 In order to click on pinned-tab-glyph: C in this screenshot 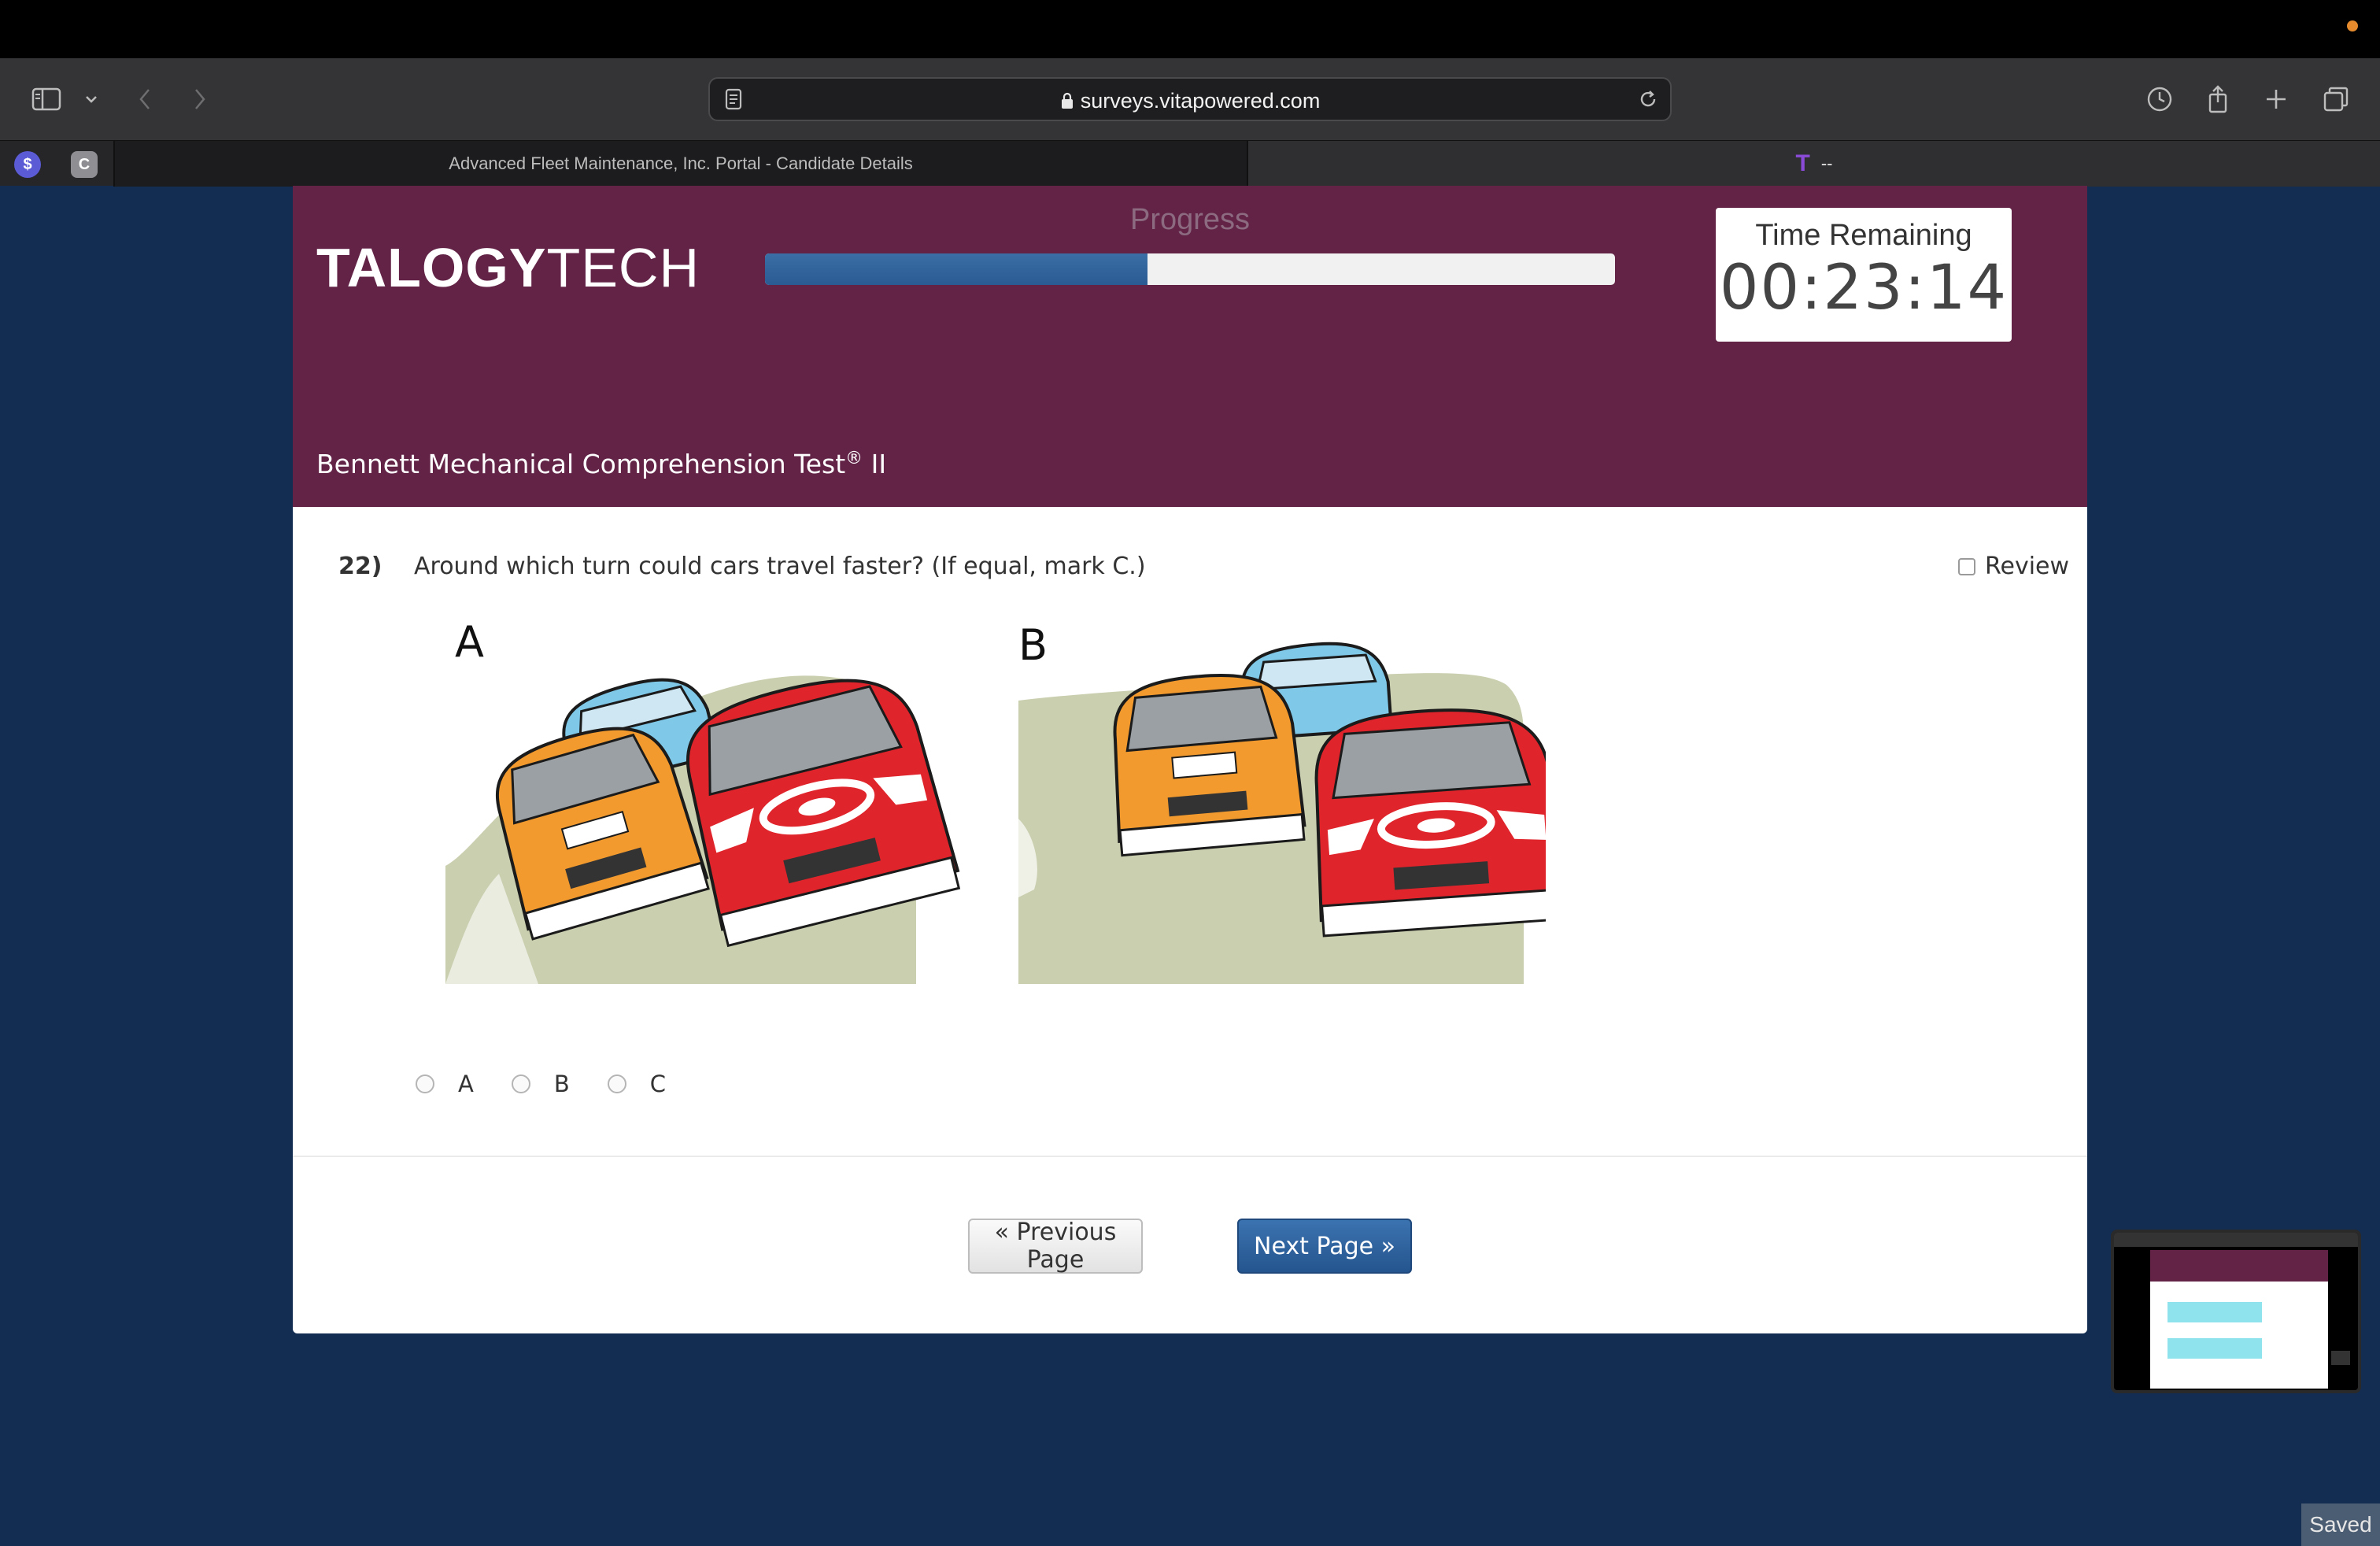, I will do `click(84, 164)`.